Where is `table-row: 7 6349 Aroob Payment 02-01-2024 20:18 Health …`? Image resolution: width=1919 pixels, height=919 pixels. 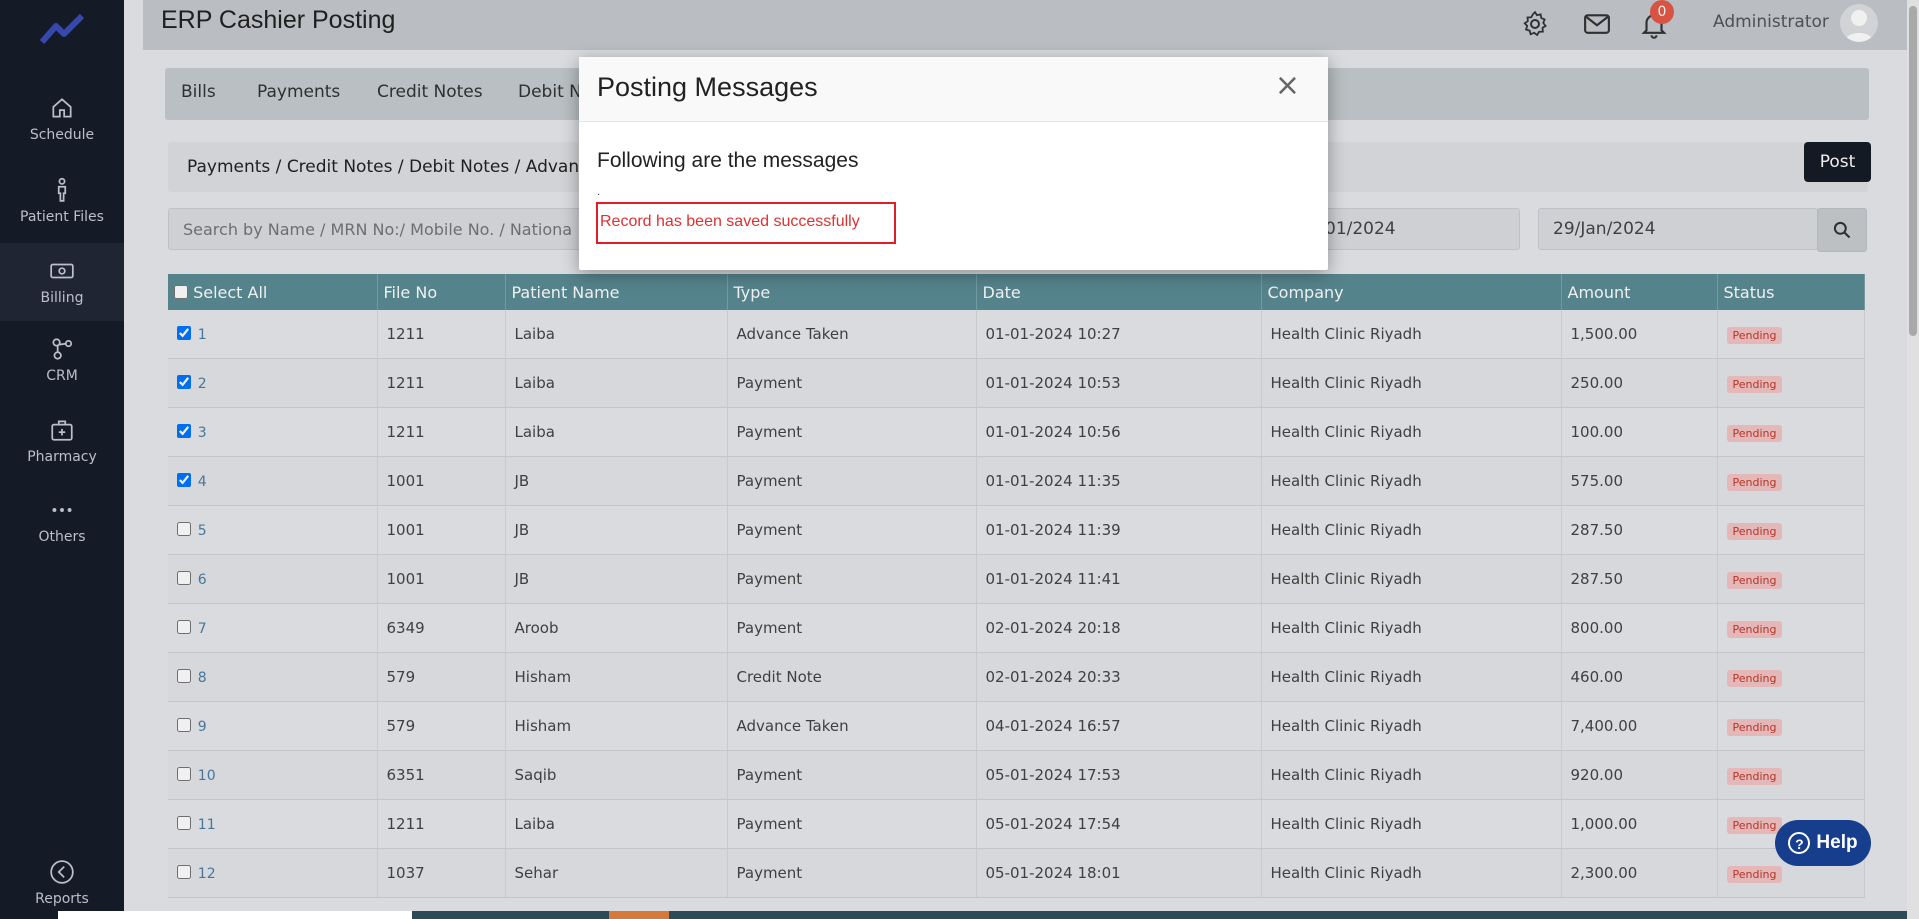 table-row: 7 6349 Aroob Payment 02-01-2024 20:18 Health … is located at coordinates (1016, 628).